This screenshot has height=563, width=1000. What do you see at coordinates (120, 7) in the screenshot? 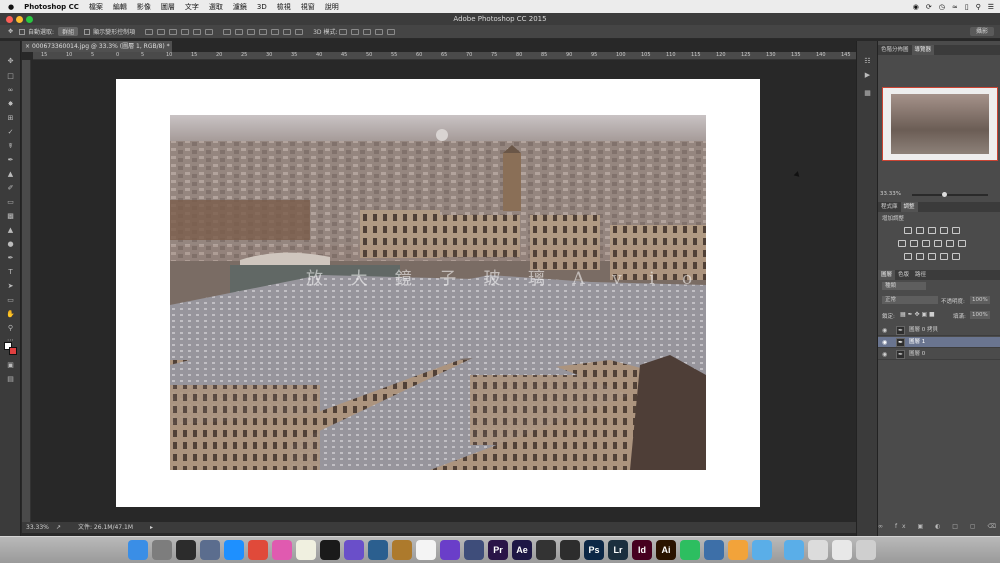
I see `menu-edit: 編輯` at bounding box center [120, 7].